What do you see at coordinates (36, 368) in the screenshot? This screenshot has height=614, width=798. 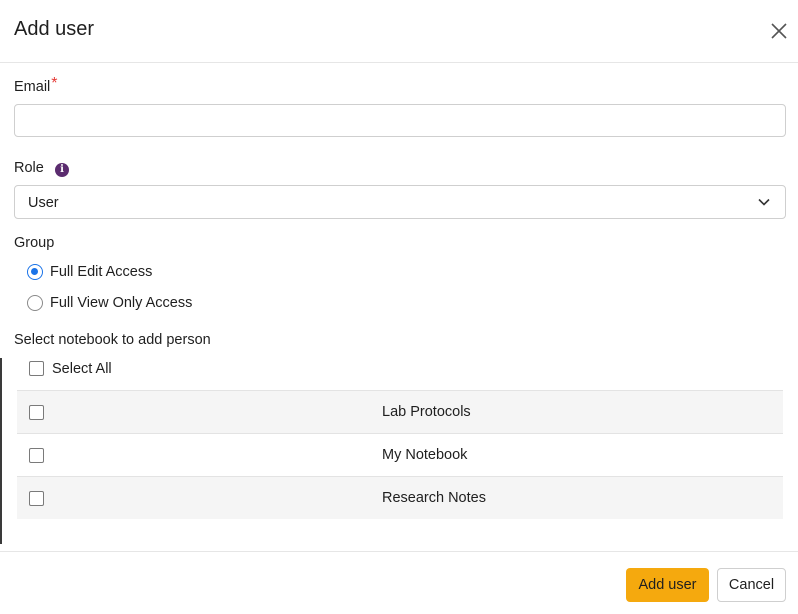 I see `select-all-checkbox` at bounding box center [36, 368].